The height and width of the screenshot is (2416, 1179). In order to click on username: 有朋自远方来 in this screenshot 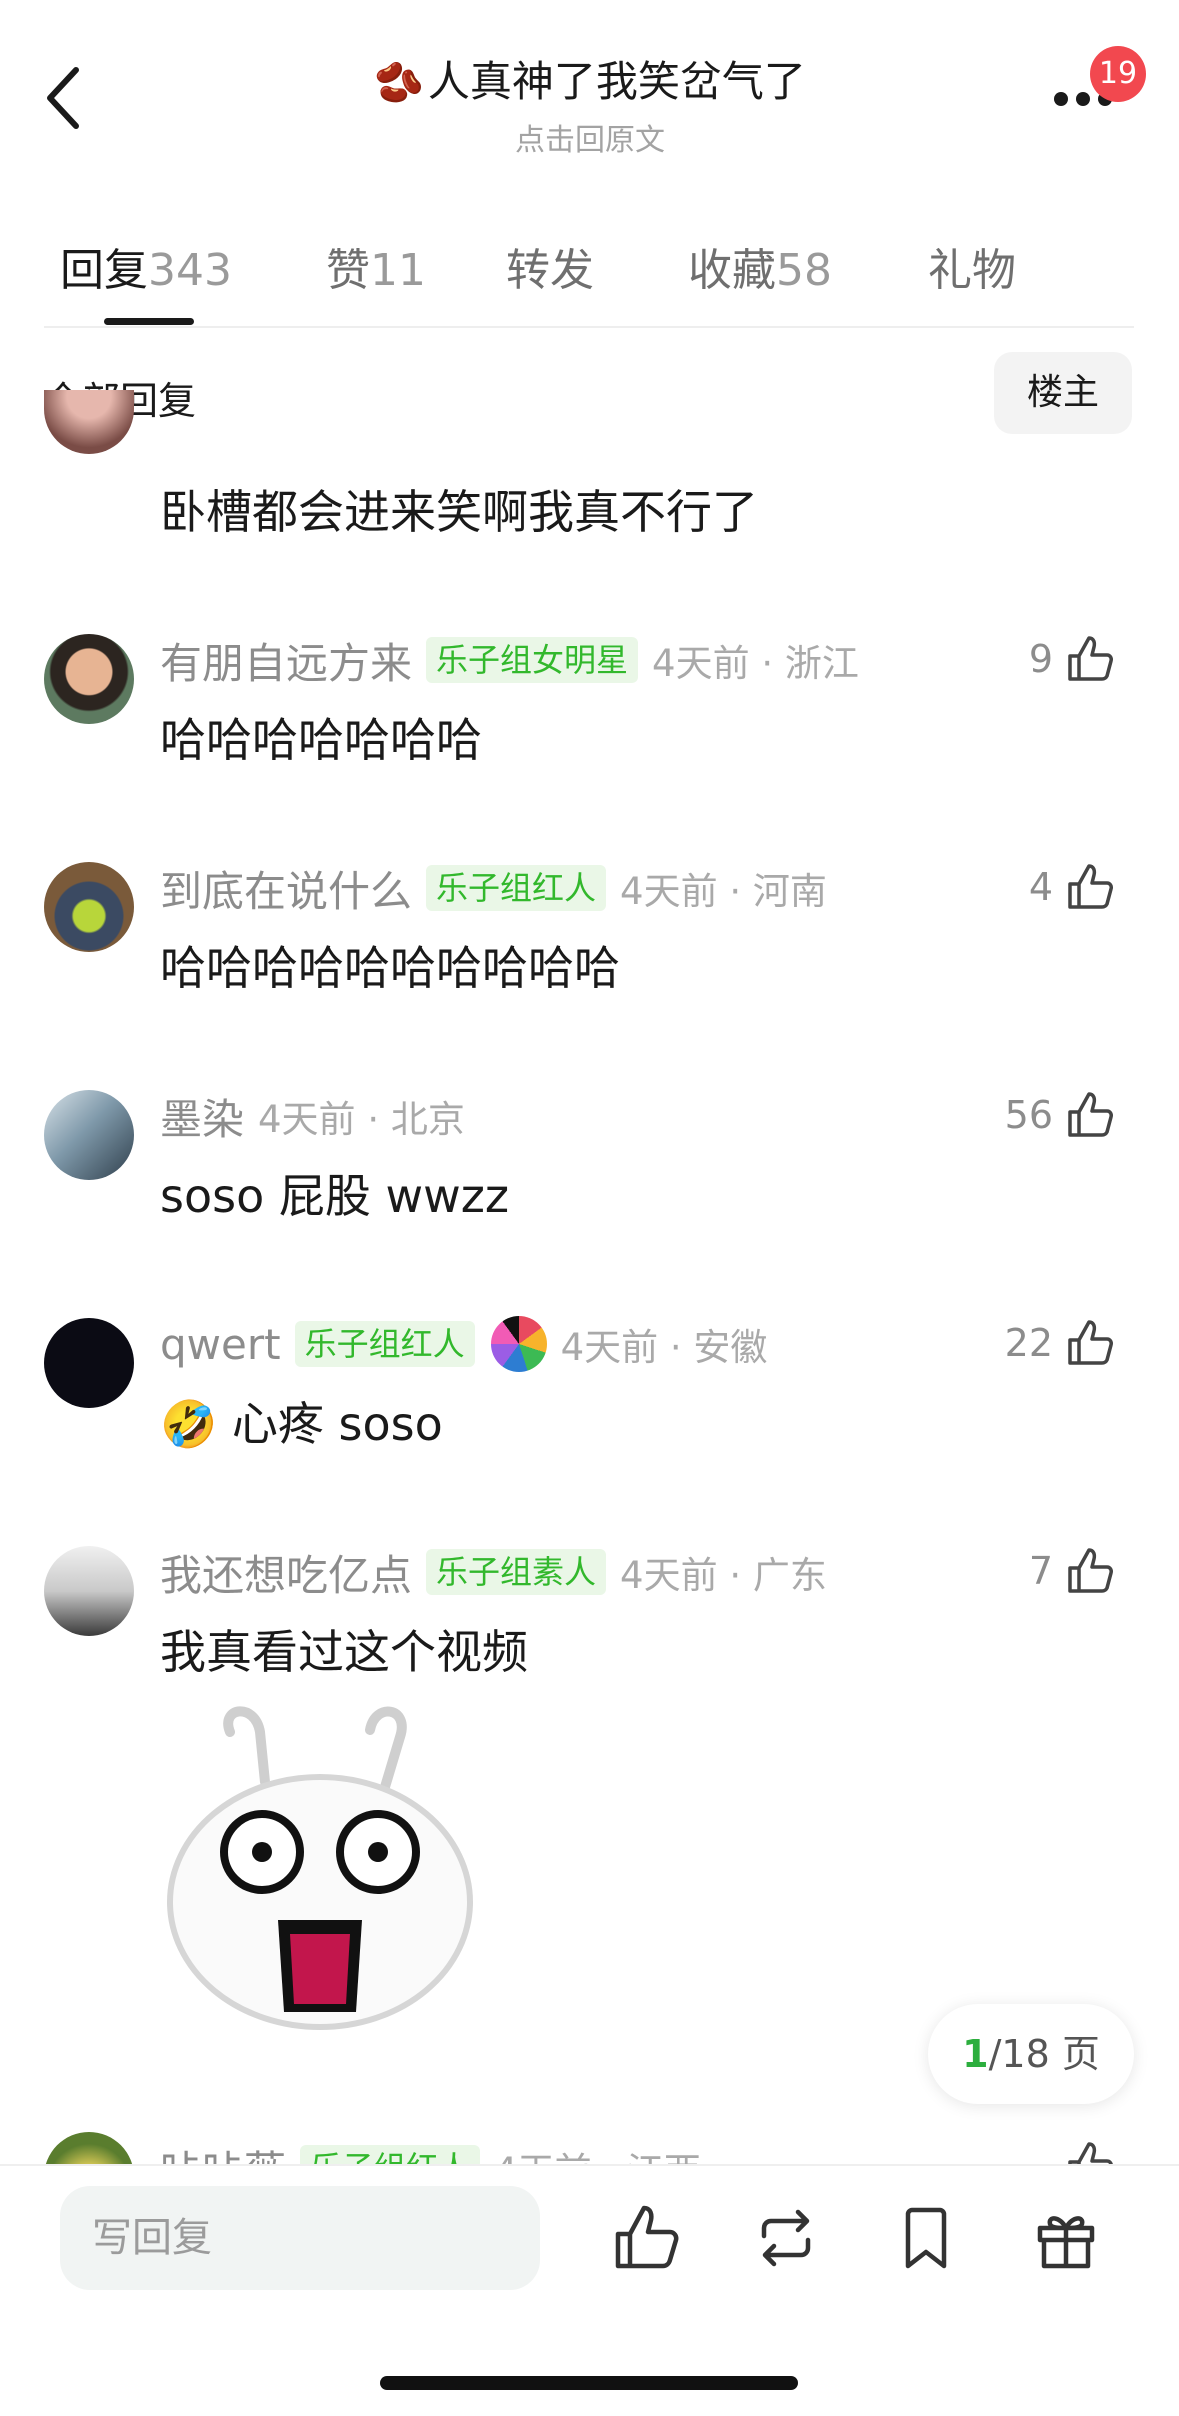, I will do `click(286, 660)`.